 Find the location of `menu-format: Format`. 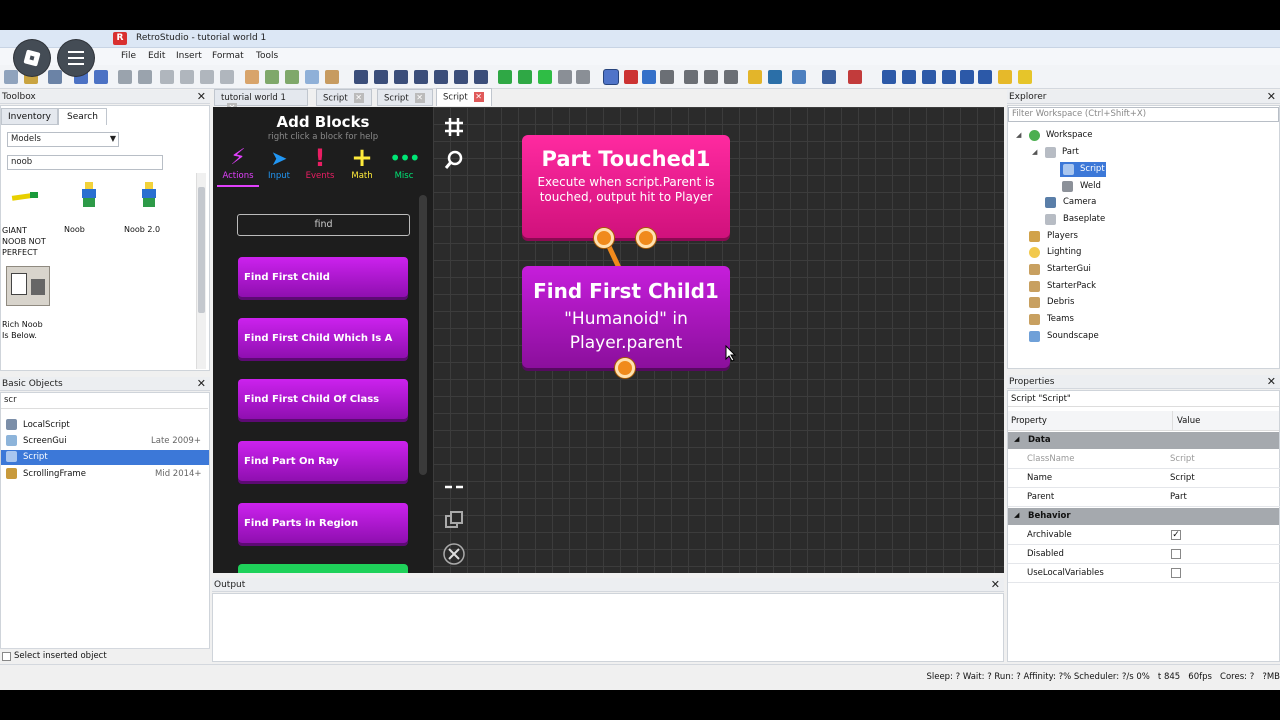

menu-format: Format is located at coordinates (228, 56).